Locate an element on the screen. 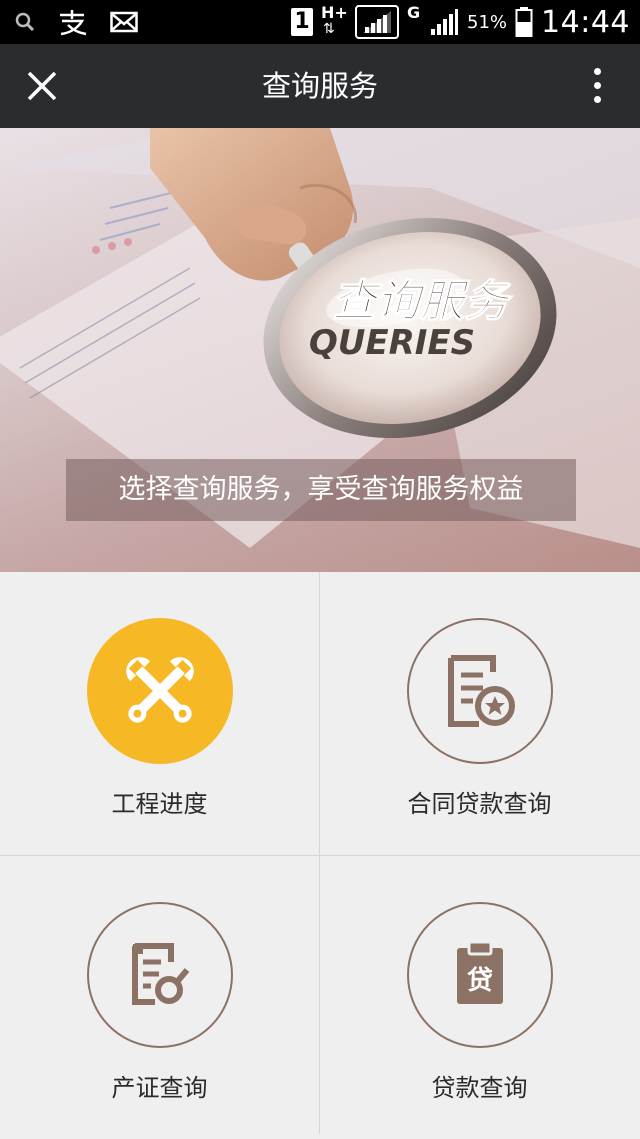  network-g-indicator: G is located at coordinates (414, 12).